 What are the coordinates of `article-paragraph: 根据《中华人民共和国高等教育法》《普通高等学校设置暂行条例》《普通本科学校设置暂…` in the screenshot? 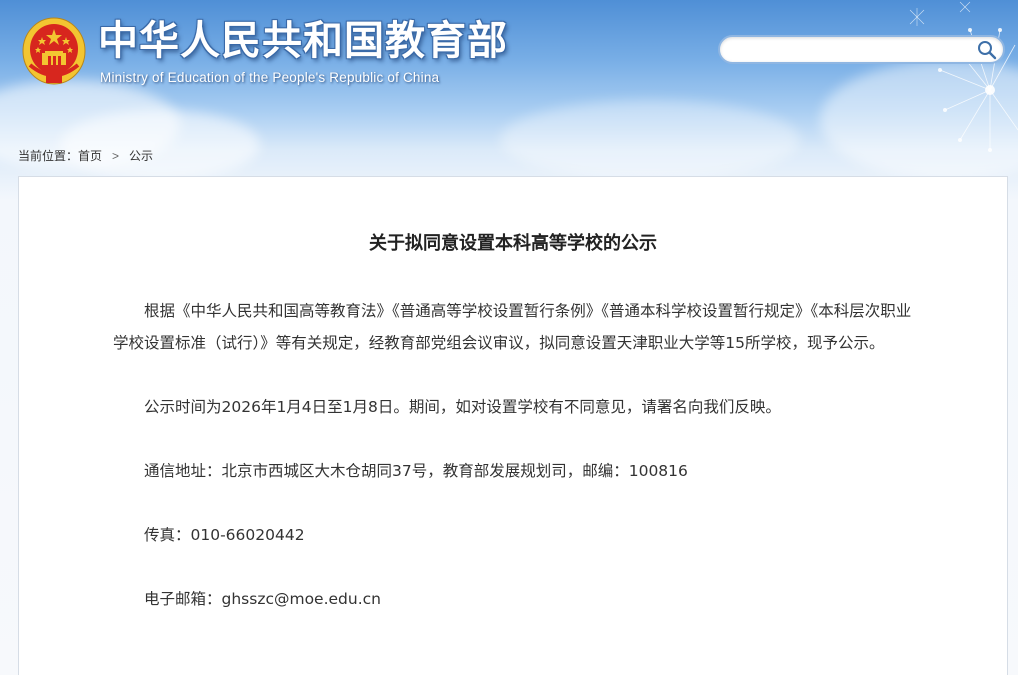 It's located at (512, 327).